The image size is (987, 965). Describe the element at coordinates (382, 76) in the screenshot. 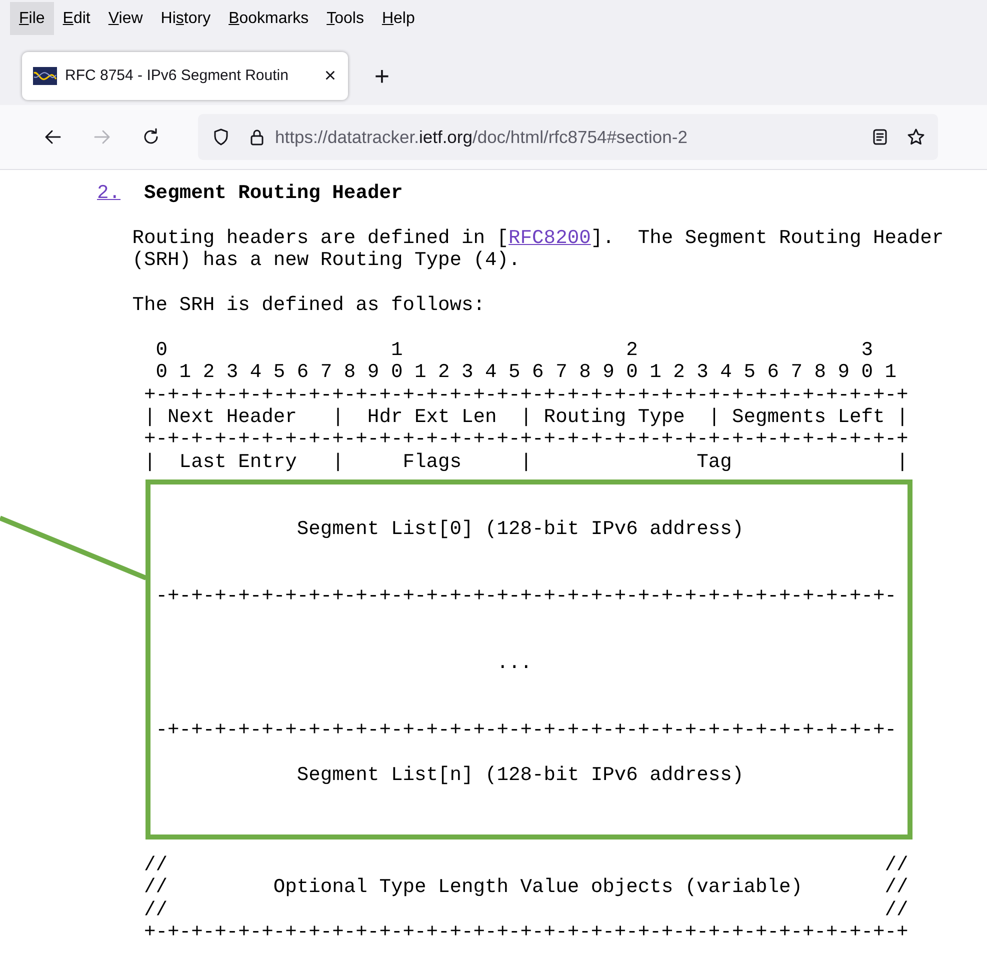

I see `new-tab-button: +` at that location.